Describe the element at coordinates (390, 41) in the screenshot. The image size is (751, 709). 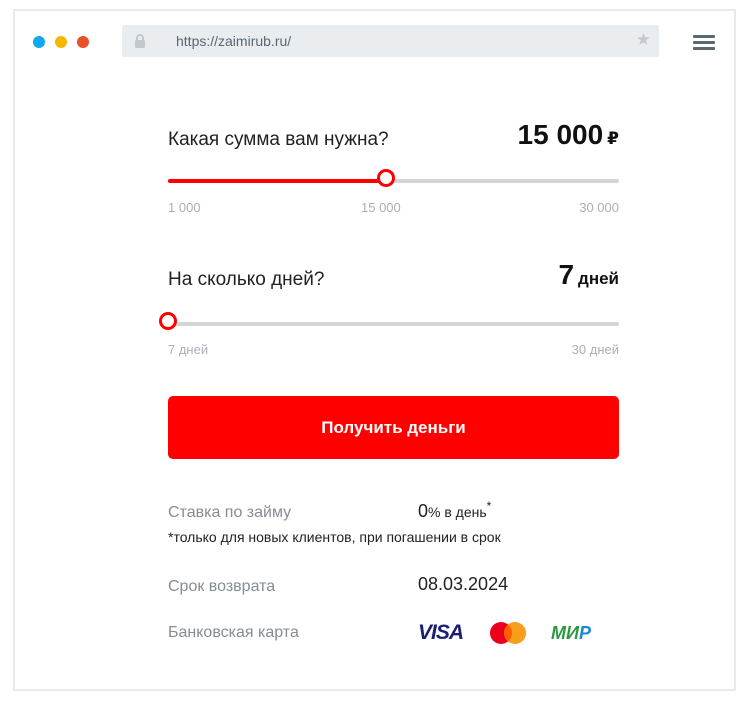
I see `address-bar: https://zaimirub.ru/ ★` at that location.